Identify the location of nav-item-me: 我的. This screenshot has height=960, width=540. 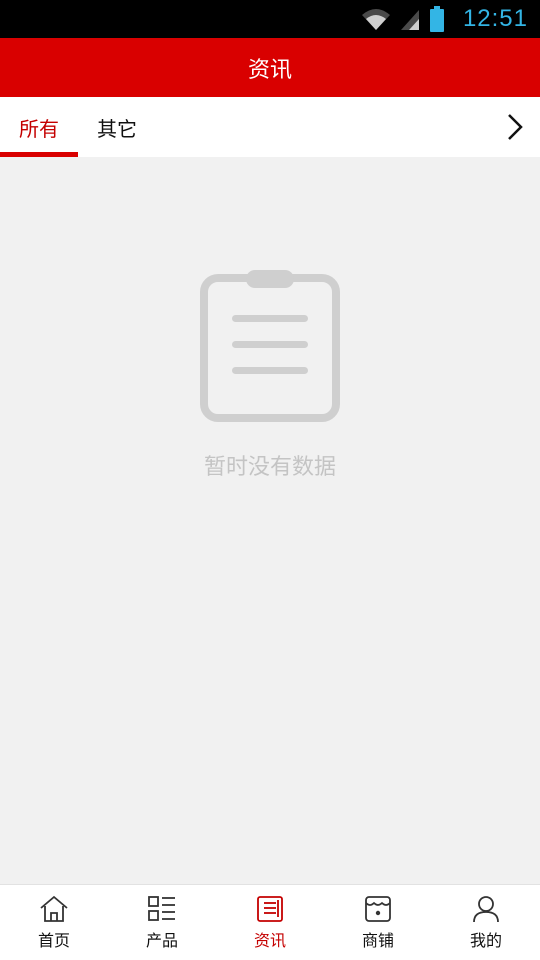
(486, 922).